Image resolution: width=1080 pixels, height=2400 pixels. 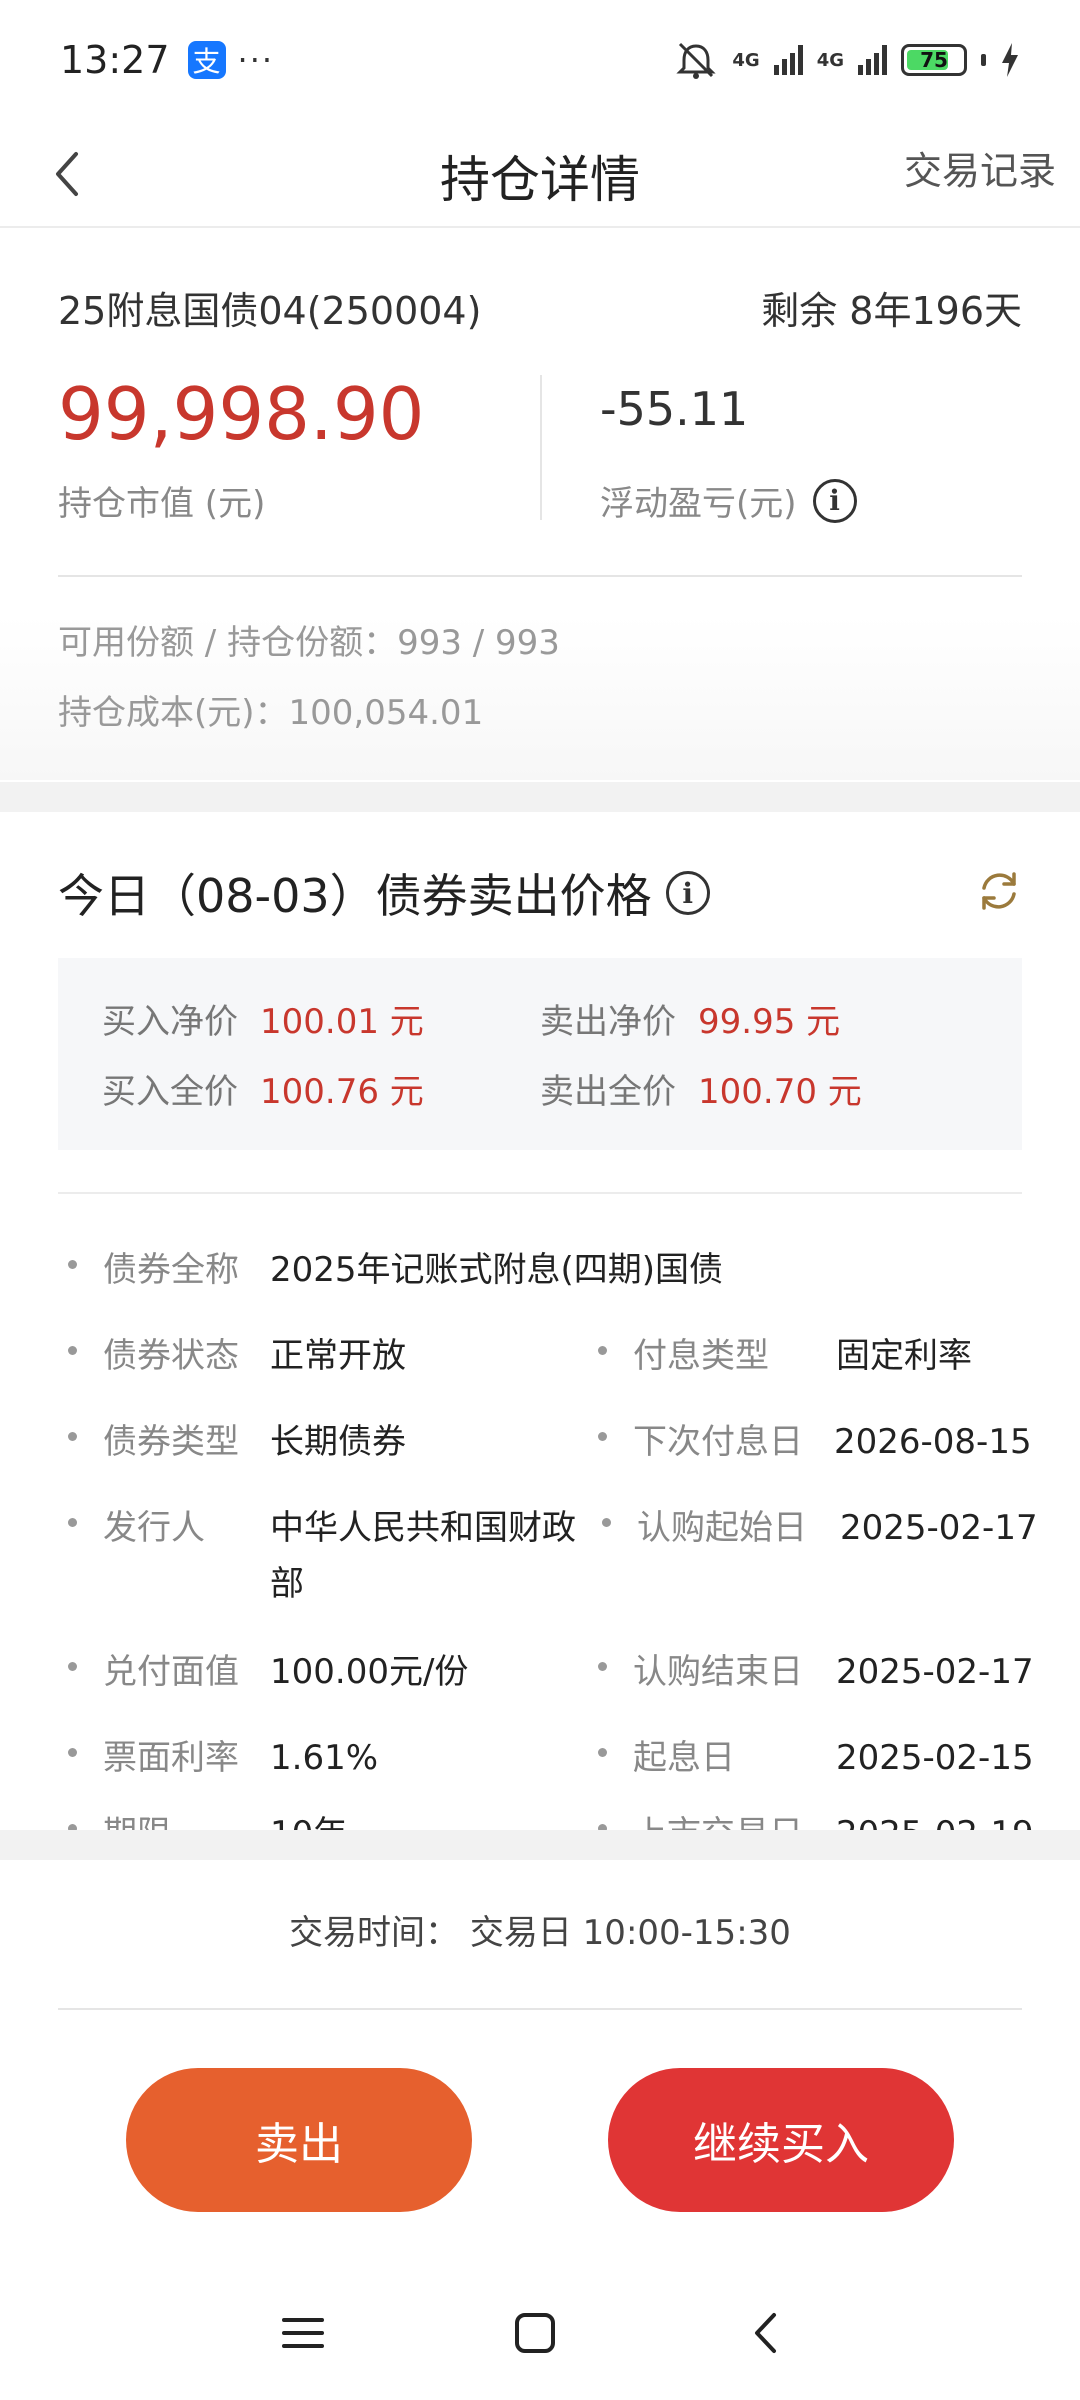 I want to click on buy-net-price: 买入净价 100.01 元, so click(x=263, y=1018).